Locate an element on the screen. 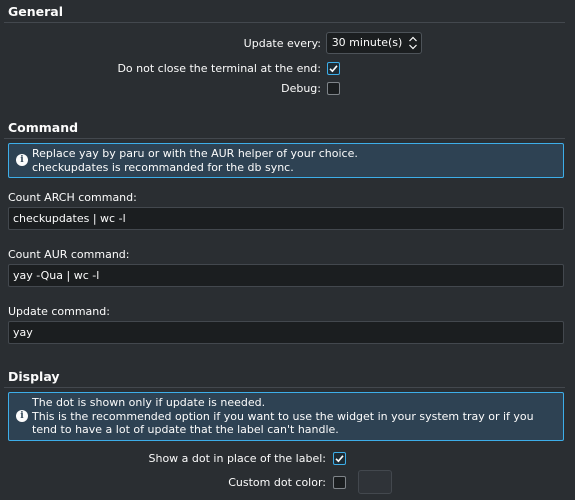  count-arch-input is located at coordinates (286, 218).